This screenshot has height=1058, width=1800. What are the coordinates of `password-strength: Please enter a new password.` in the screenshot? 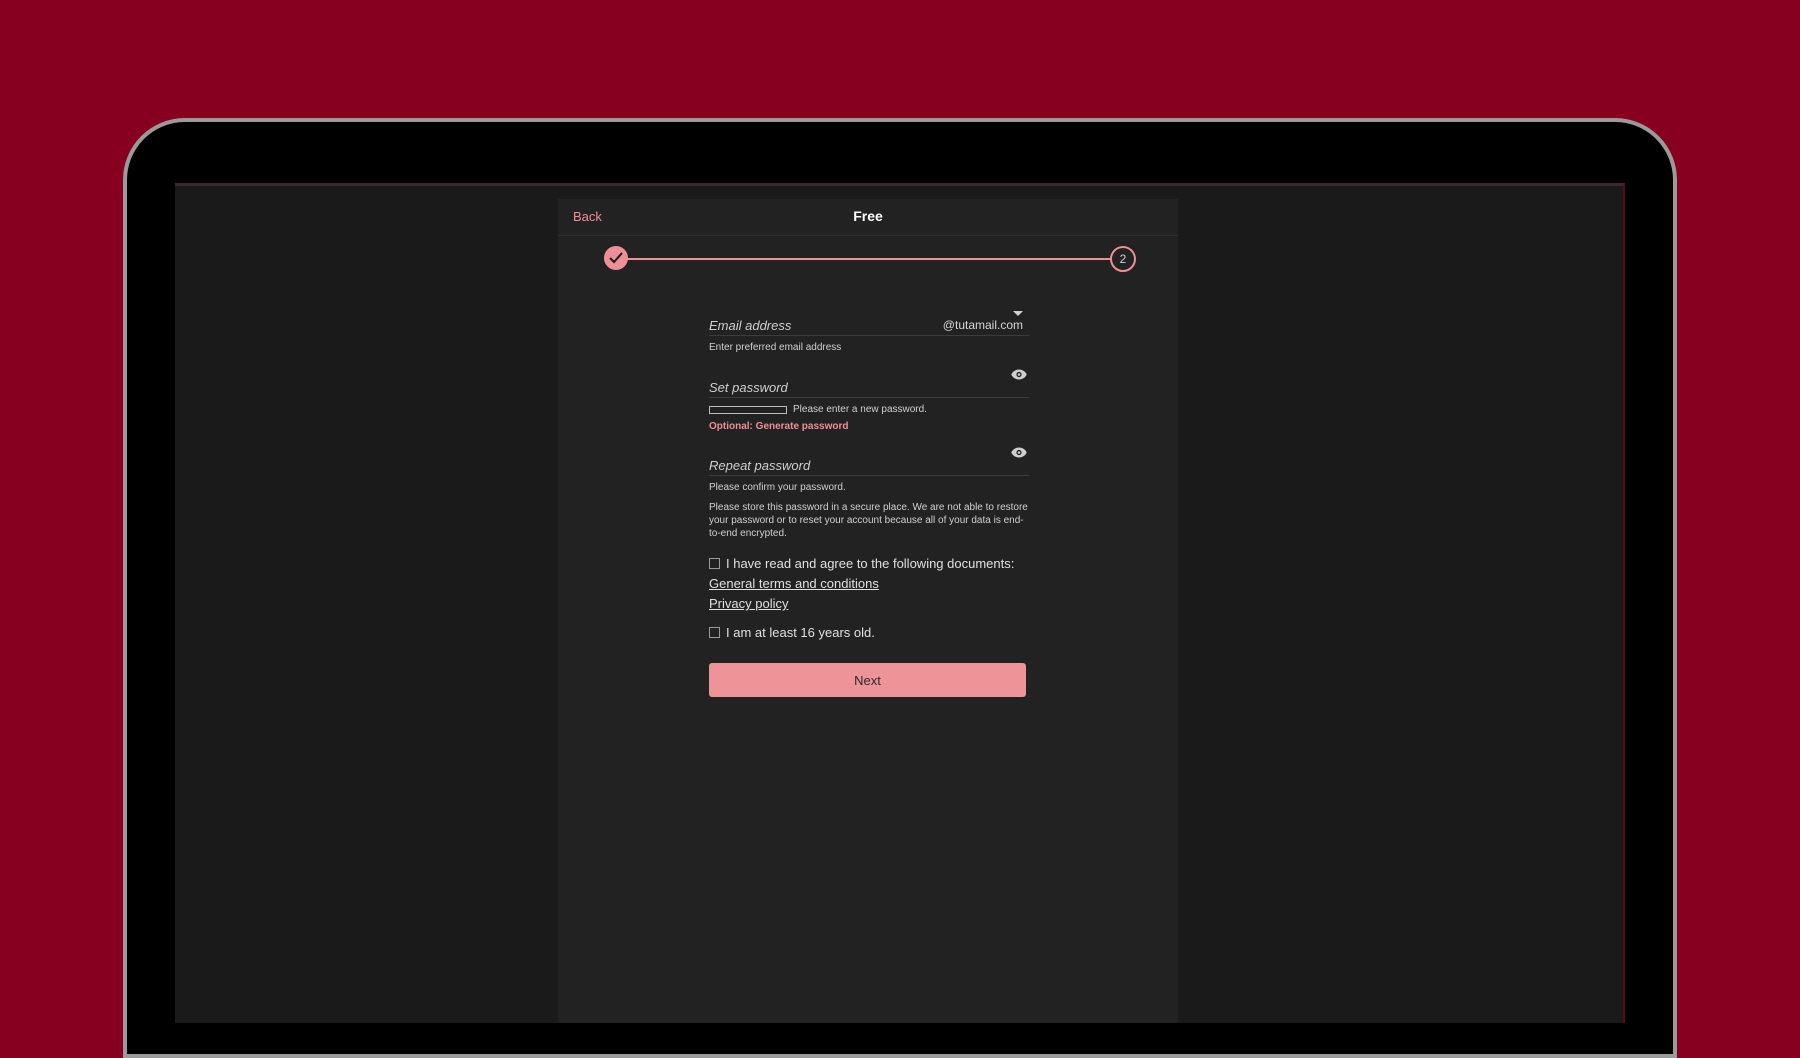 It's located at (869, 409).